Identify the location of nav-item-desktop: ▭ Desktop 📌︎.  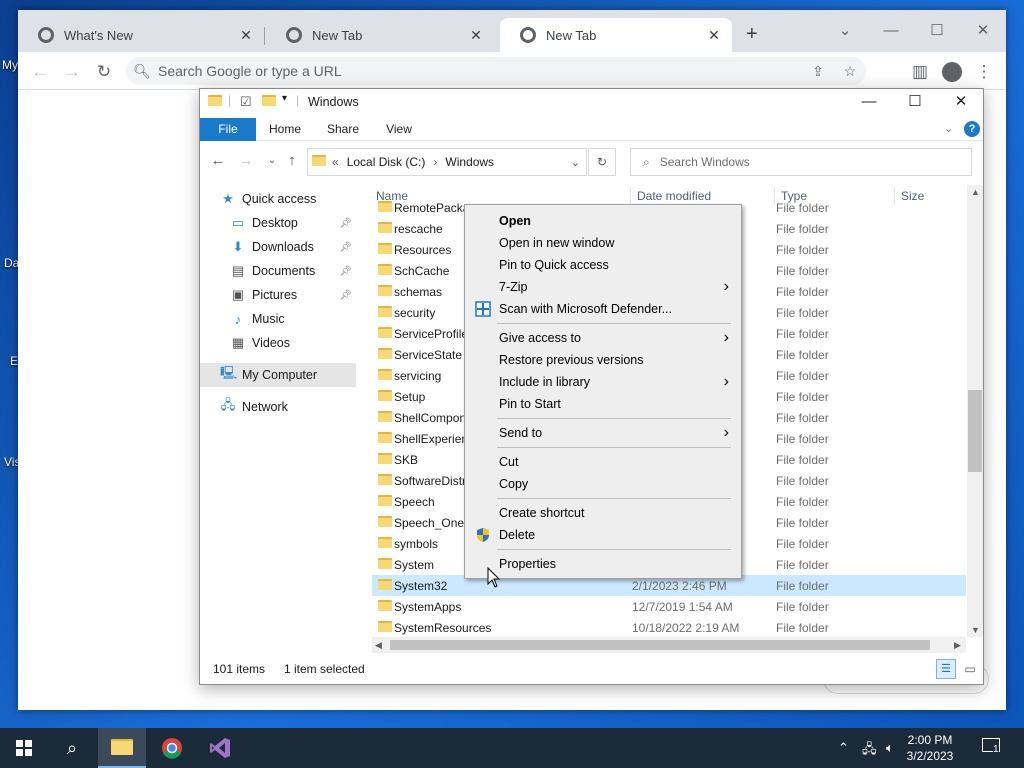
(278, 223).